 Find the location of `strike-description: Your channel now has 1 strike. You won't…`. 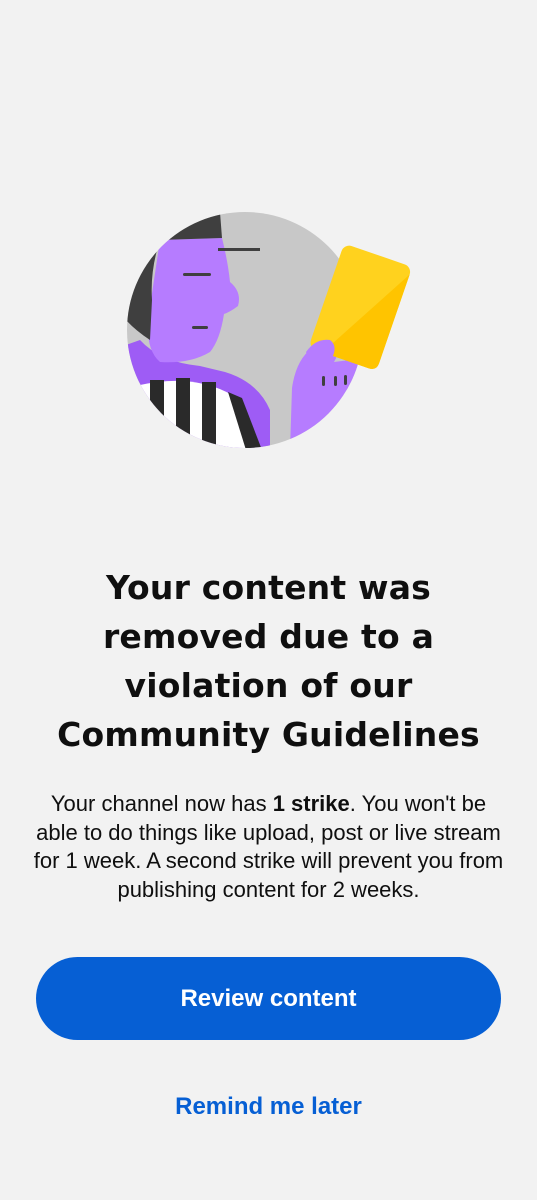

strike-description: Your channel now has 1 strike. You won't… is located at coordinates (268, 847).